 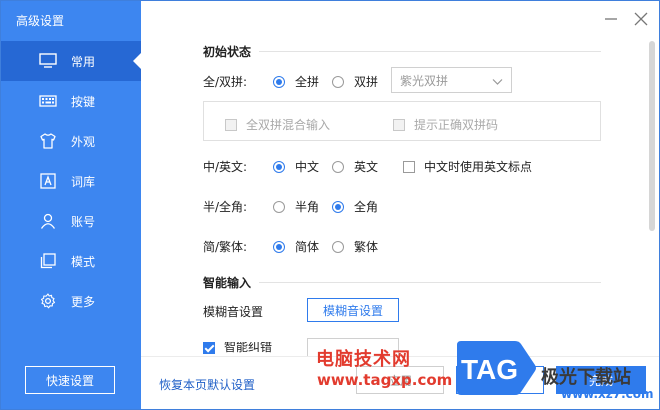 I want to click on sidebar-item-label: 账号, so click(x=83, y=221).